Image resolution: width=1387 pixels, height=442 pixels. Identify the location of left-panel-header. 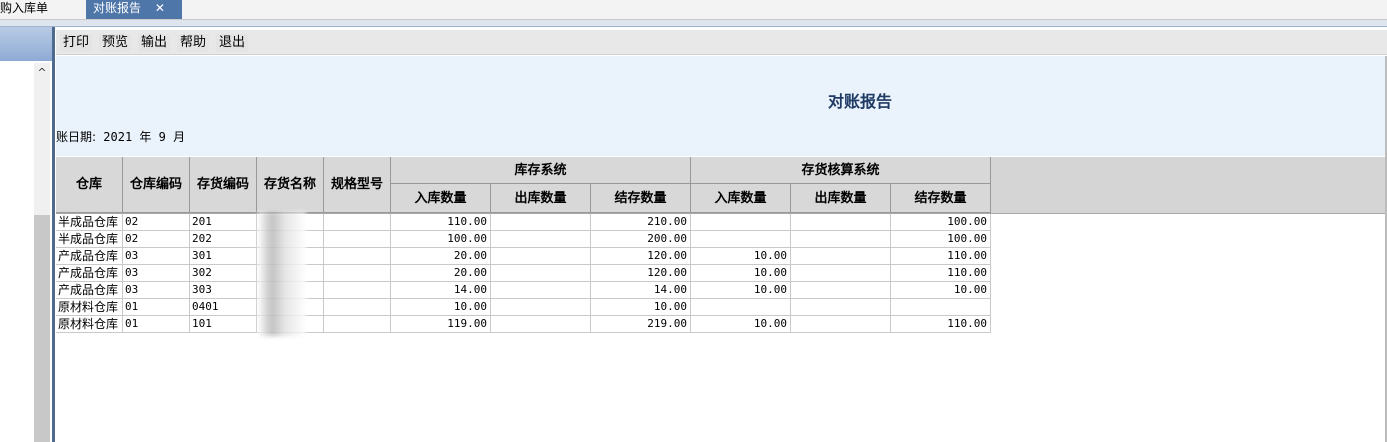
(26, 44).